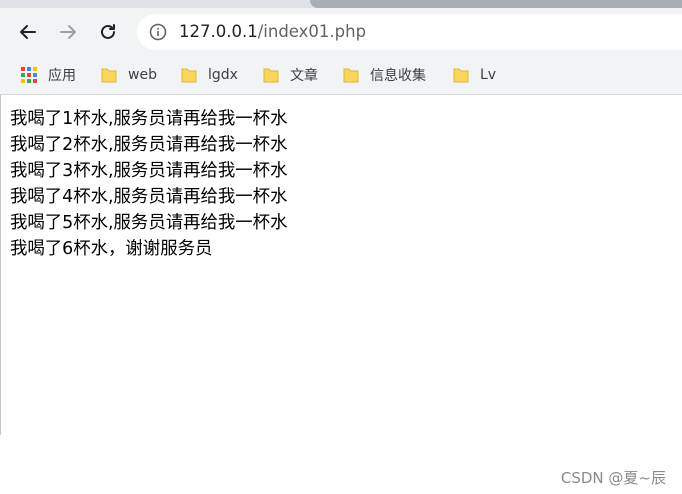  Describe the element at coordinates (29, 75) in the screenshot. I see `apps-grid-icon` at that location.